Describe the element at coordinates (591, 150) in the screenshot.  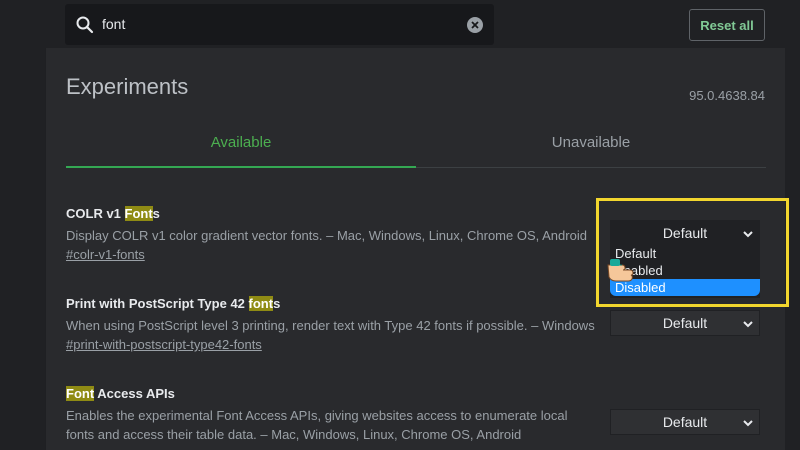
I see `tab-unavailable: Unavailable` at that location.